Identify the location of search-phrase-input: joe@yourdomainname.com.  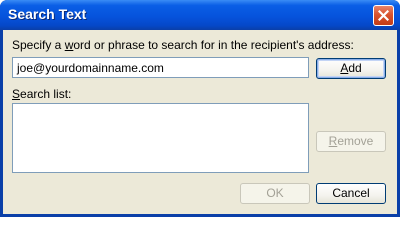
(160, 67).